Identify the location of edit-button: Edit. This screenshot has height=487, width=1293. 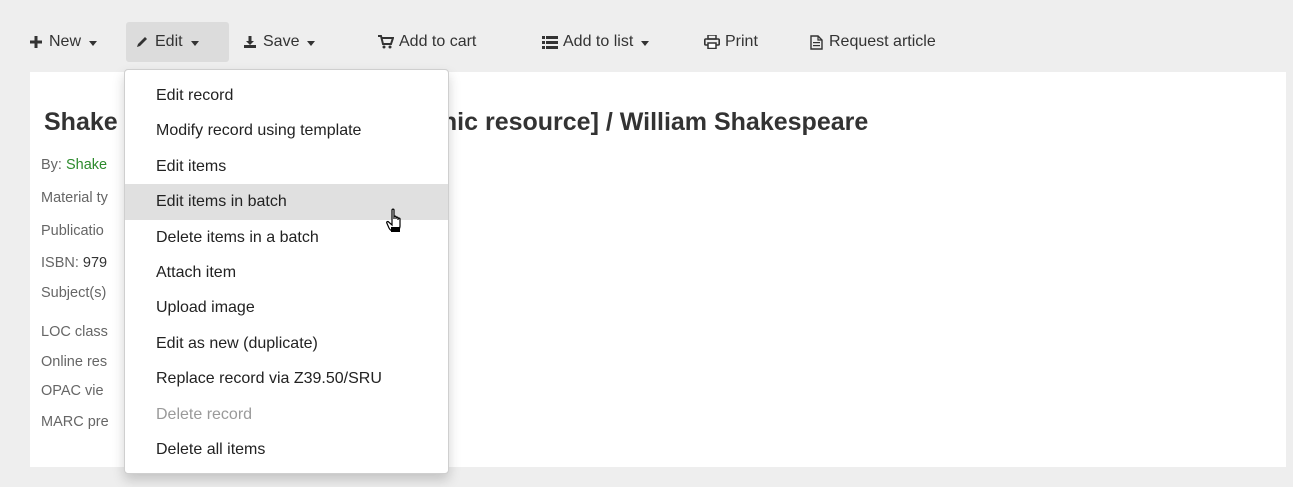
(177, 42).